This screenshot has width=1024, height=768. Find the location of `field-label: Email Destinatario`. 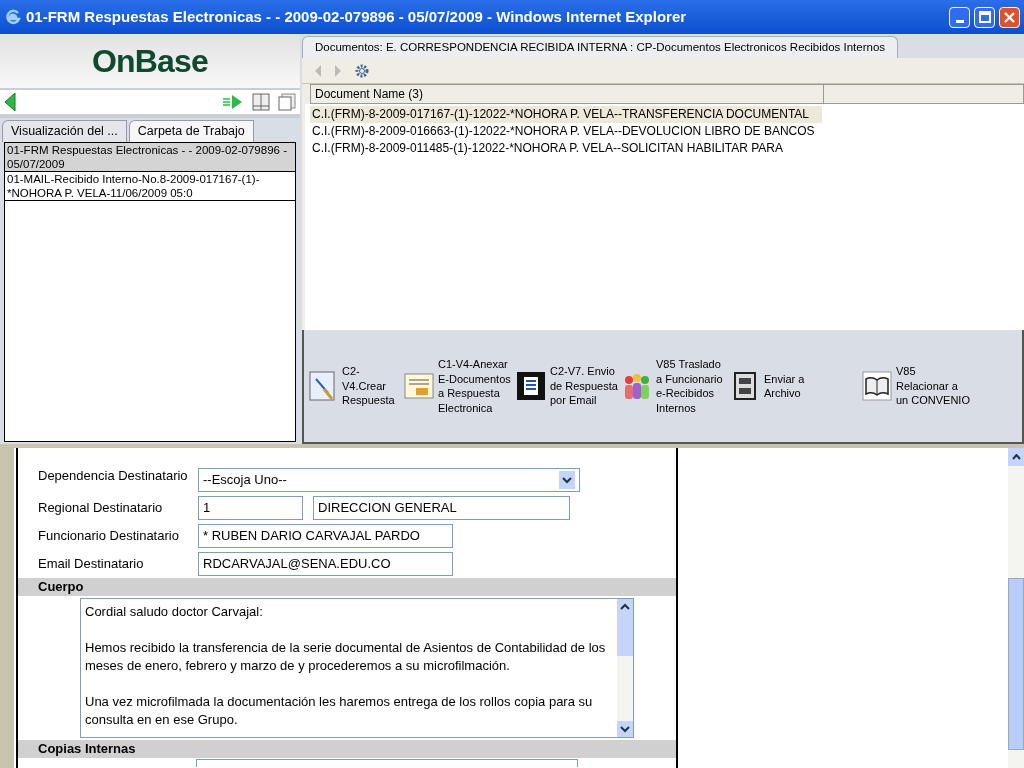

field-label: Email Destinatario is located at coordinates (91, 564).